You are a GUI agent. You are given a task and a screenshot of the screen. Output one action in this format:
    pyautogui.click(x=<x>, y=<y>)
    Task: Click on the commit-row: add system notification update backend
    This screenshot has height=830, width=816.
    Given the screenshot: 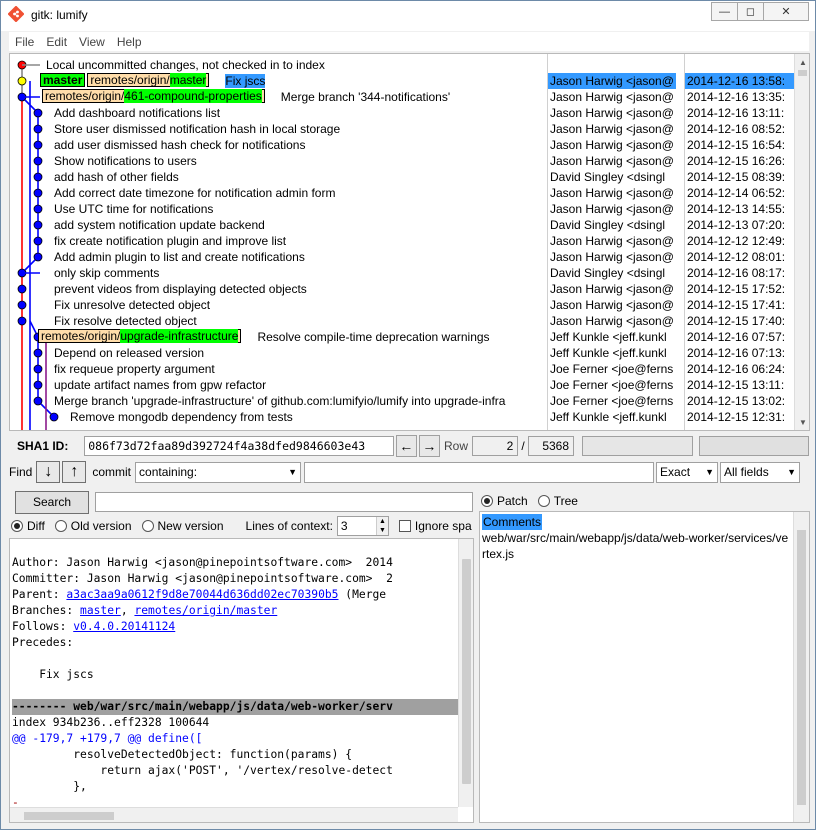 What is the action you would take?
    pyautogui.click(x=159, y=225)
    